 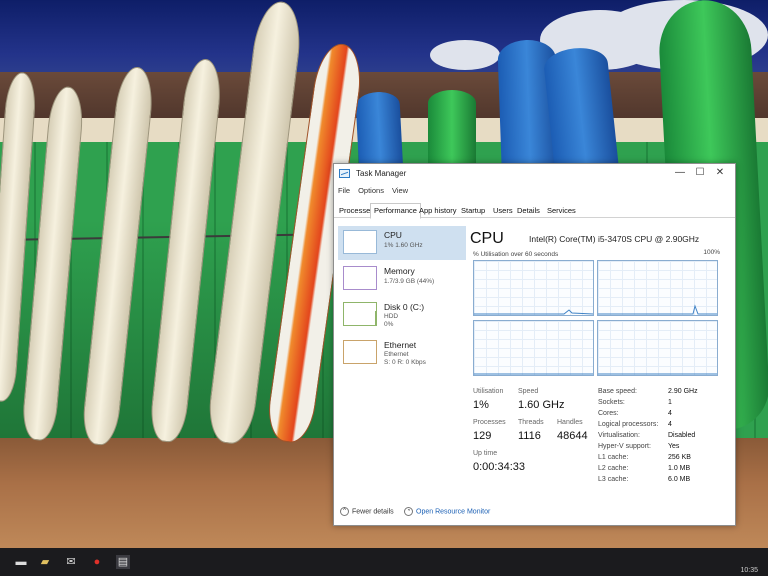 I want to click on cpu-heading: CPU, so click(x=487, y=238).